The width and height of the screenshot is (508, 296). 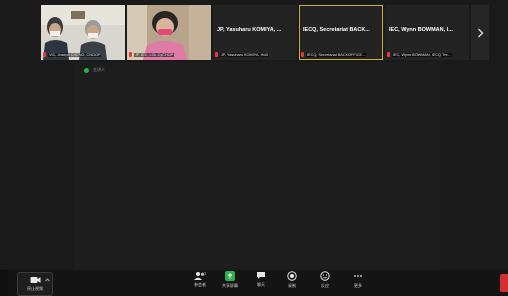 I want to click on video-options-caret, so click(x=47, y=280).